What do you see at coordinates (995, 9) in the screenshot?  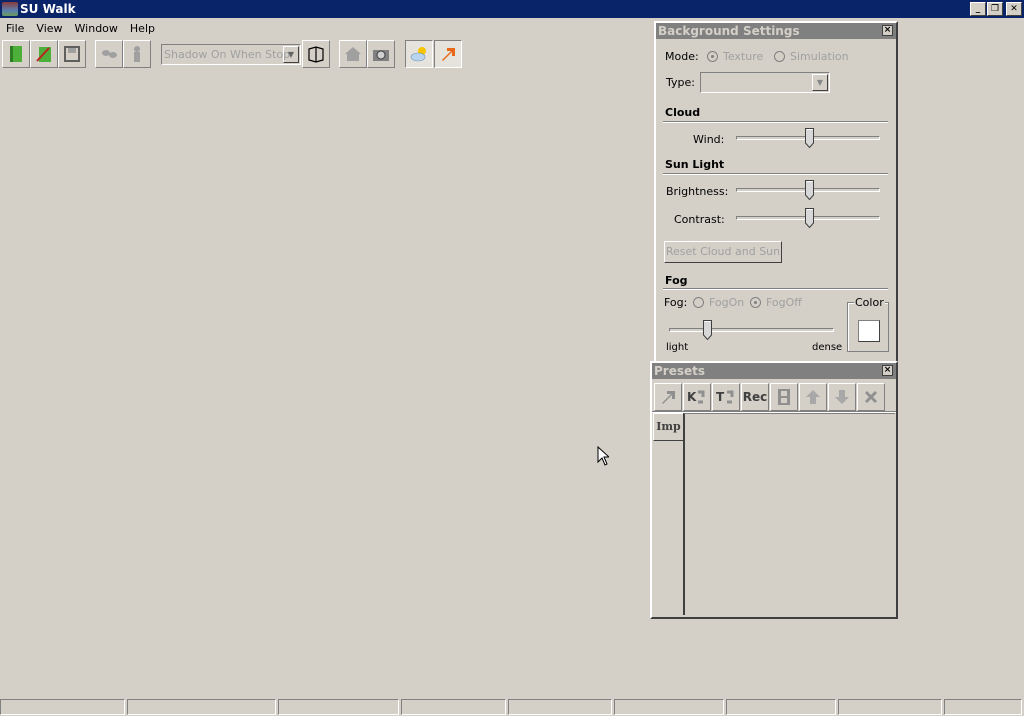 I see `restore-button: ❐` at bounding box center [995, 9].